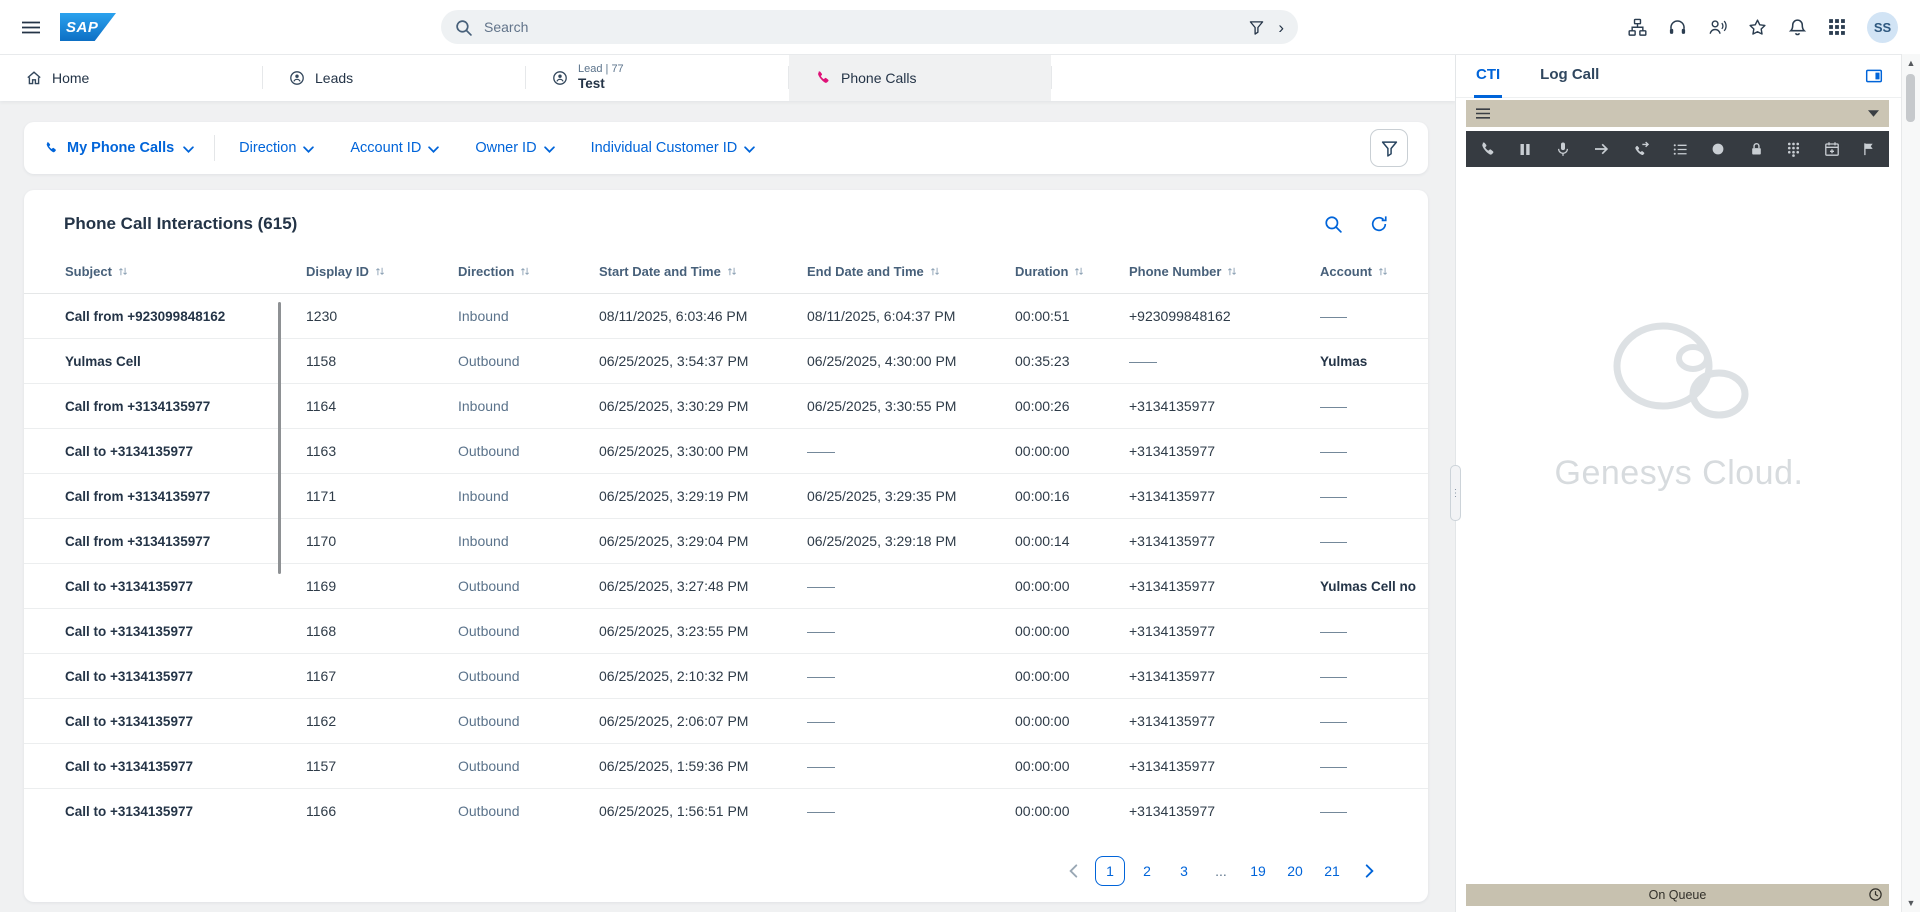 The height and width of the screenshot is (912, 1920). Describe the element at coordinates (1717, 27) in the screenshot. I see `assistant-icon` at that location.